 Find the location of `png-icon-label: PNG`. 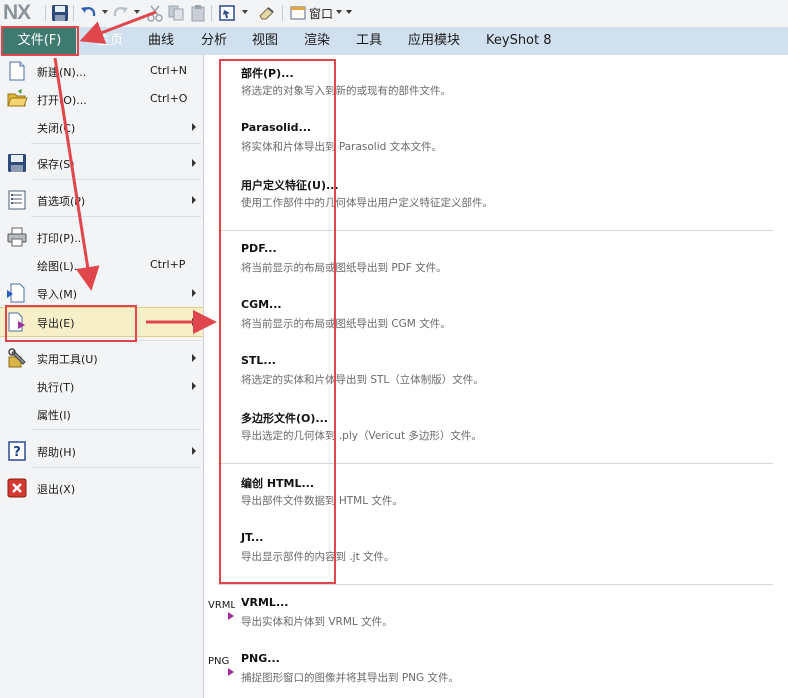

png-icon-label: PNG is located at coordinates (218, 661).